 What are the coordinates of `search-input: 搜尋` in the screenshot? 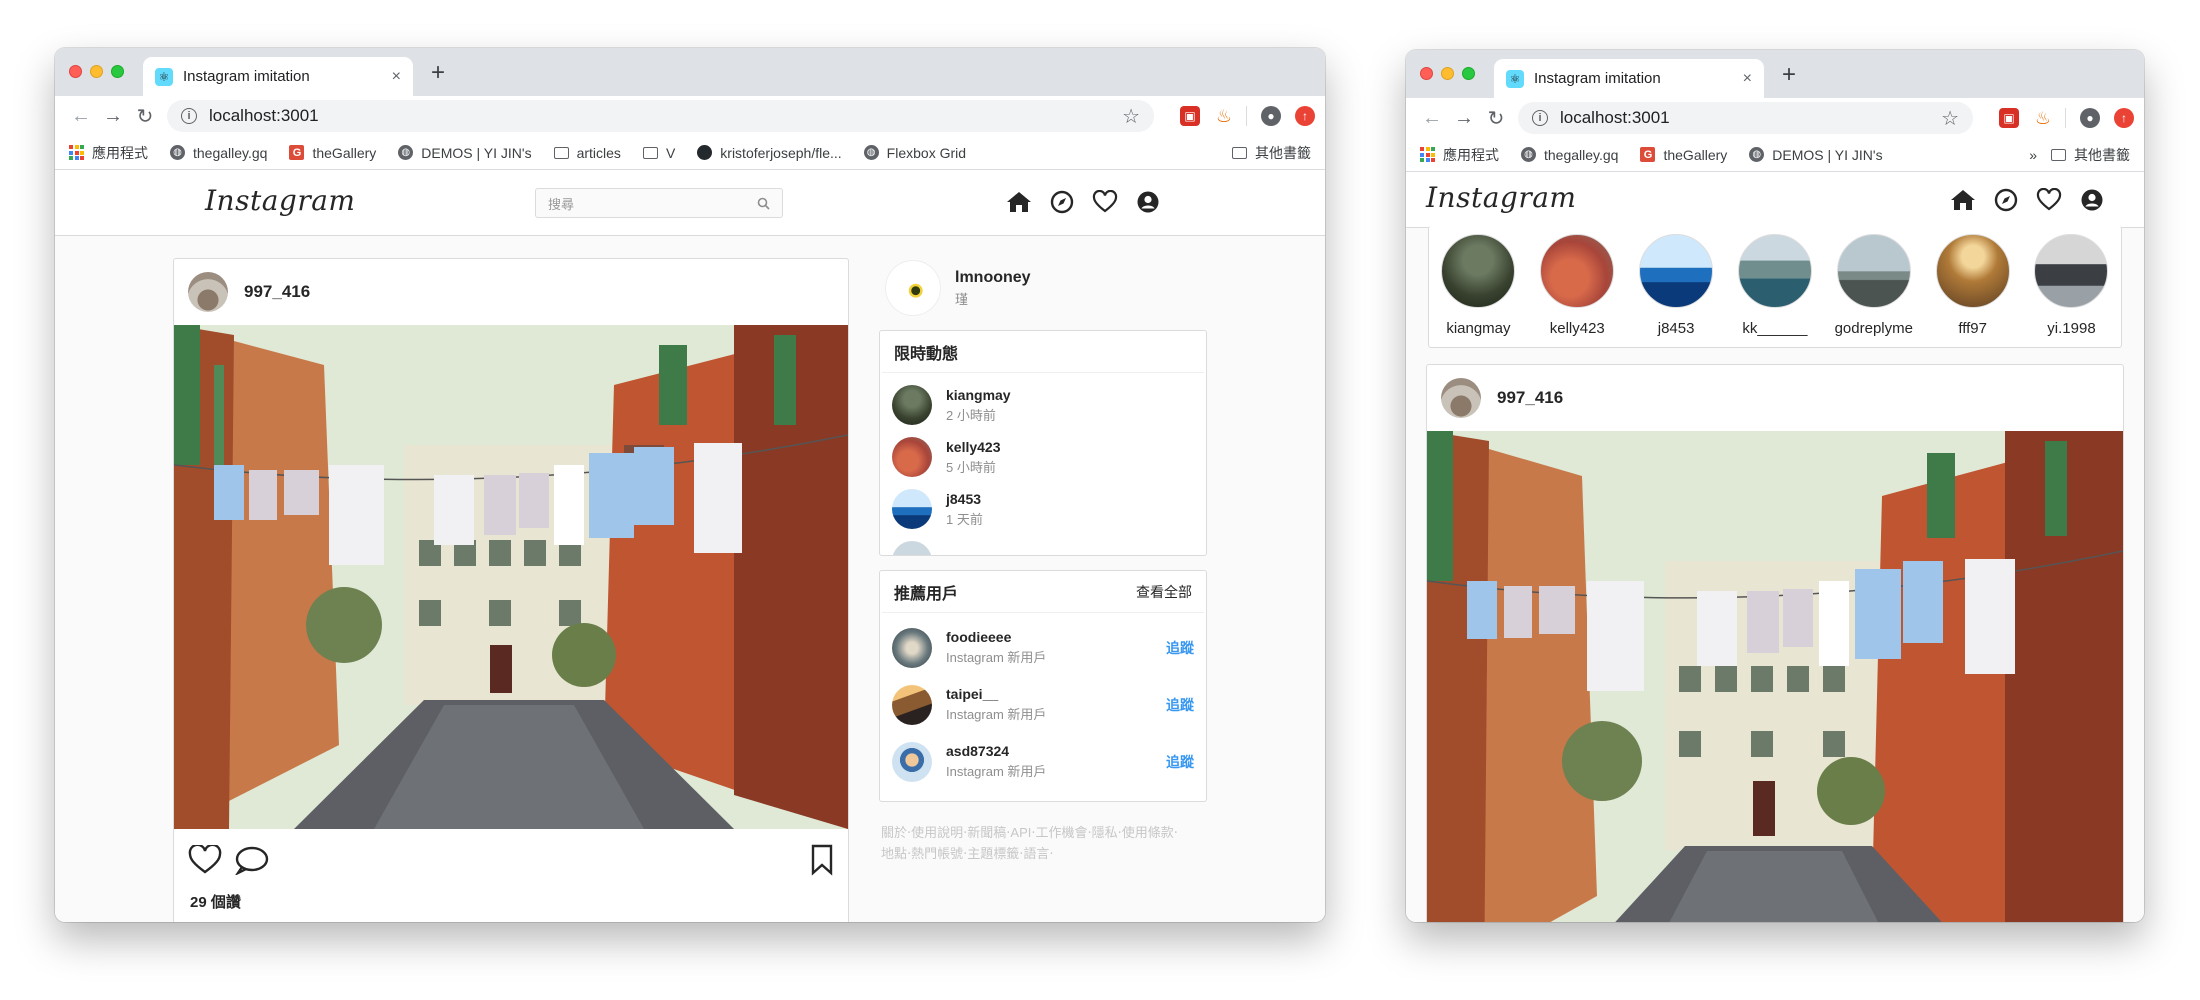 It's located at (659, 203).